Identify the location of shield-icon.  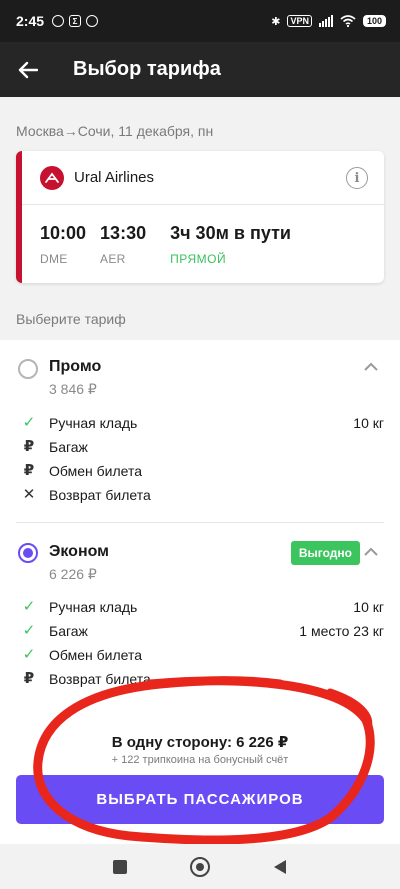
(58, 21).